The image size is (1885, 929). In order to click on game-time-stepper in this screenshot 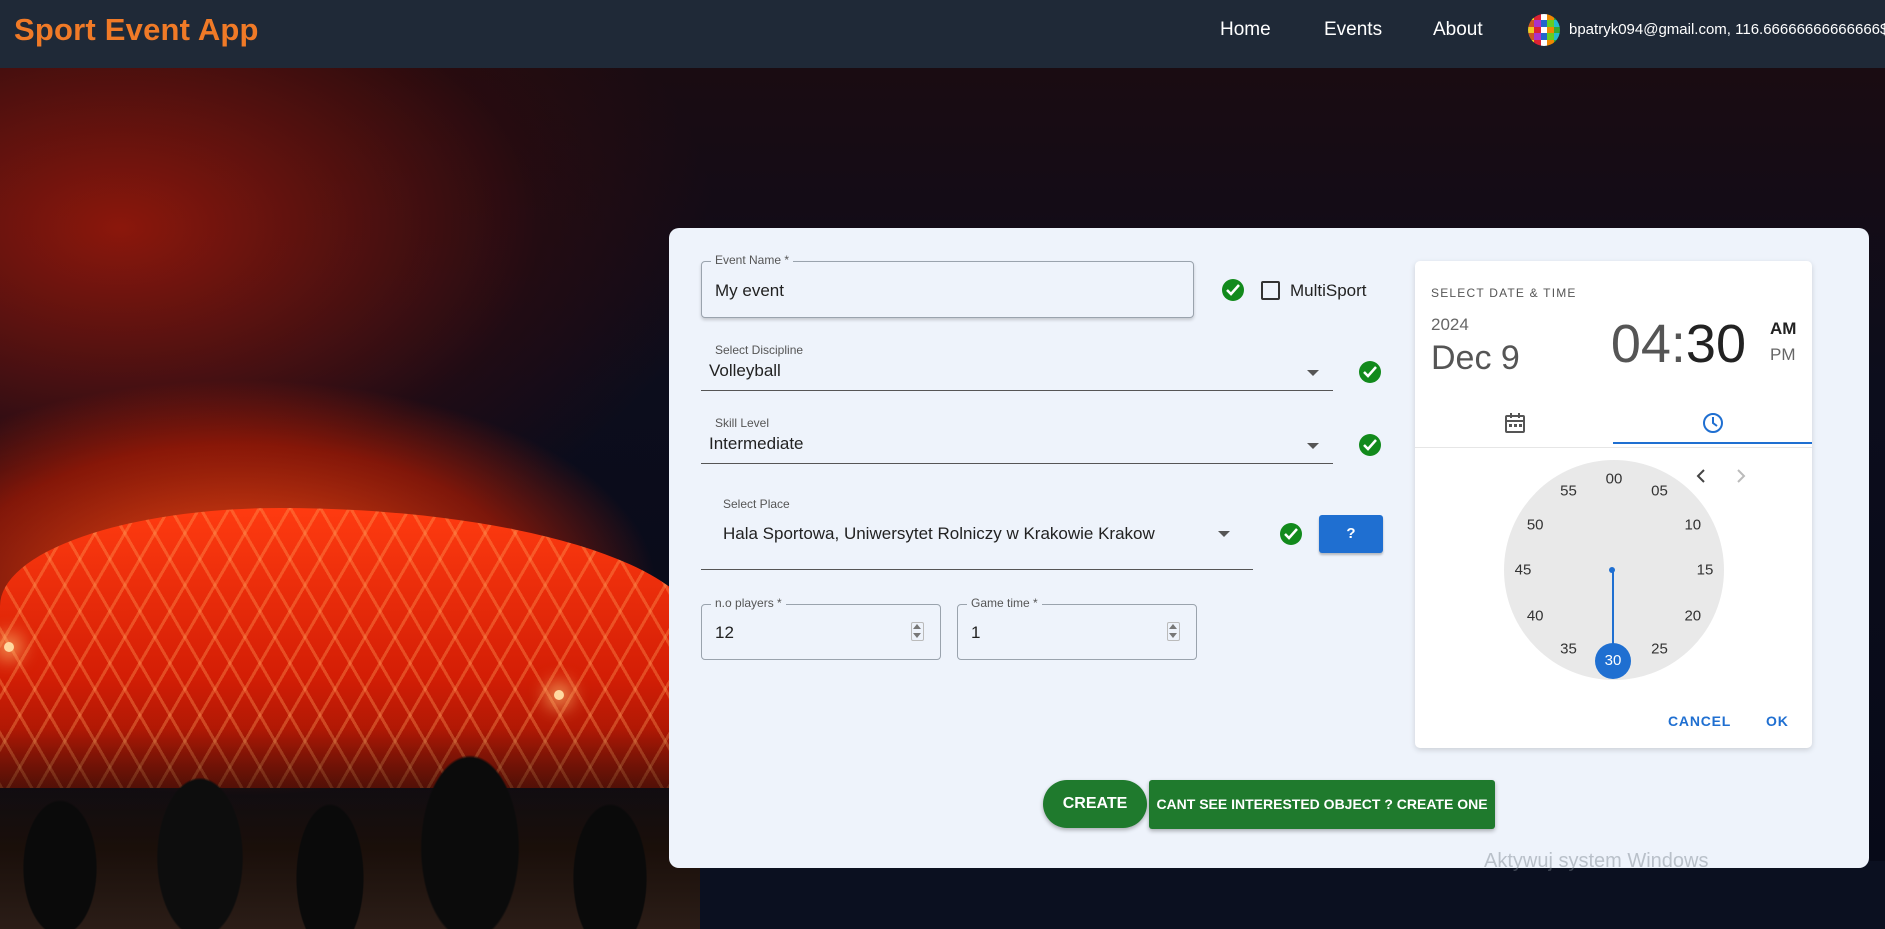, I will do `click(1173, 631)`.